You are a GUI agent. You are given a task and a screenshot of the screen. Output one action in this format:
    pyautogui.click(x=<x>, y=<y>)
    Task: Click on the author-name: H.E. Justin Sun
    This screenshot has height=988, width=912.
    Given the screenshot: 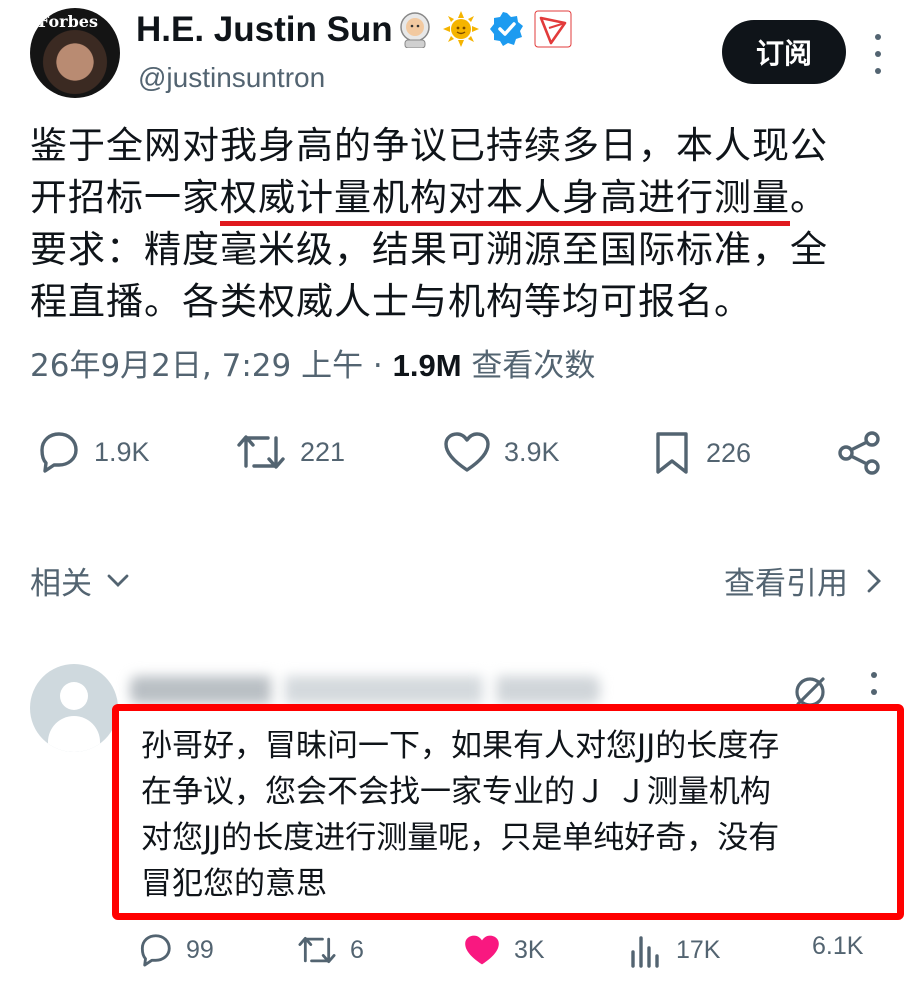 What is the action you would take?
    pyautogui.click(x=264, y=30)
    